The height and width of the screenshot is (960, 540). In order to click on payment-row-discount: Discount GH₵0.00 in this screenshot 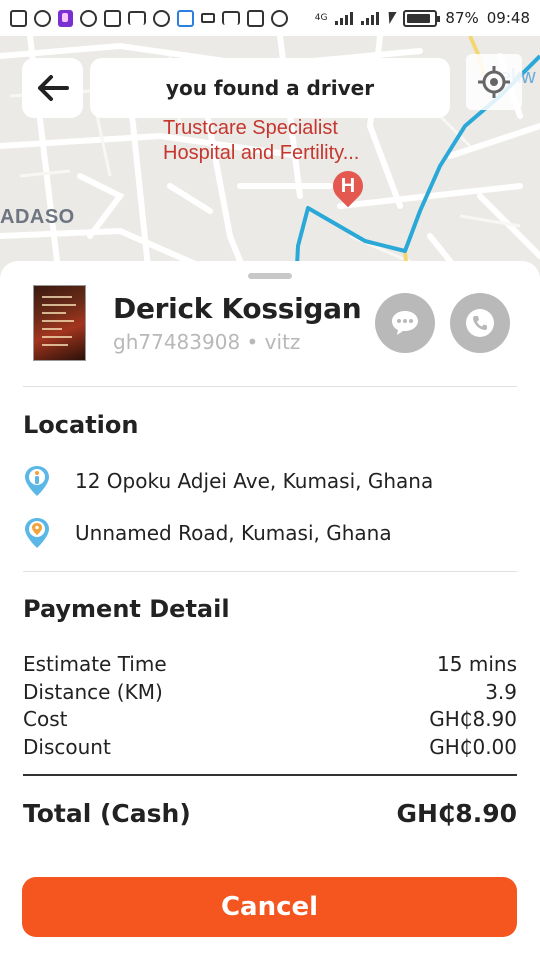, I will do `click(270, 748)`.